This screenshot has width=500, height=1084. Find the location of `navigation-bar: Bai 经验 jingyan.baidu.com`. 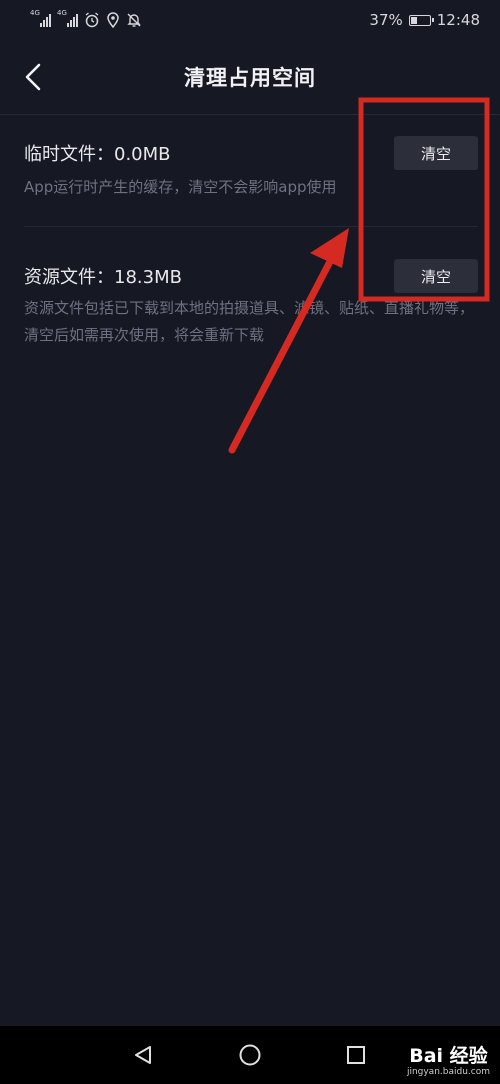

navigation-bar: Bai 经验 jingyan.baidu.com is located at coordinates (250, 1055).